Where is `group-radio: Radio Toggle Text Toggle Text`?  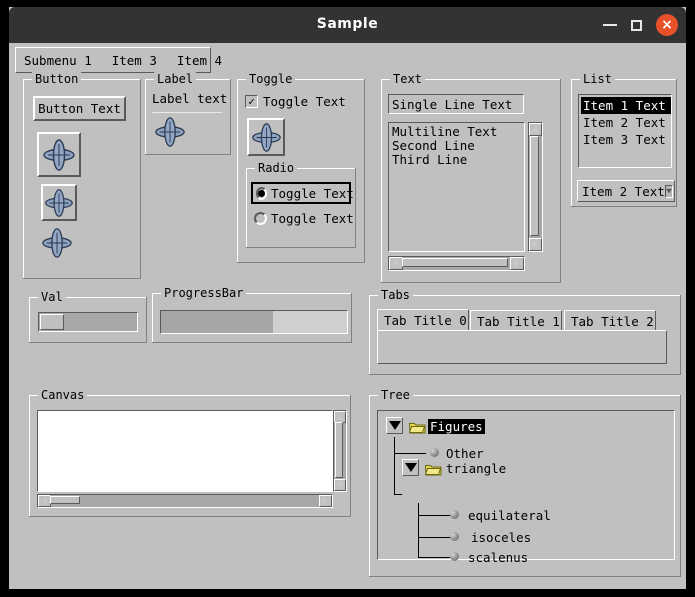 group-radio: Radio Toggle Text Toggle Text is located at coordinates (301, 204).